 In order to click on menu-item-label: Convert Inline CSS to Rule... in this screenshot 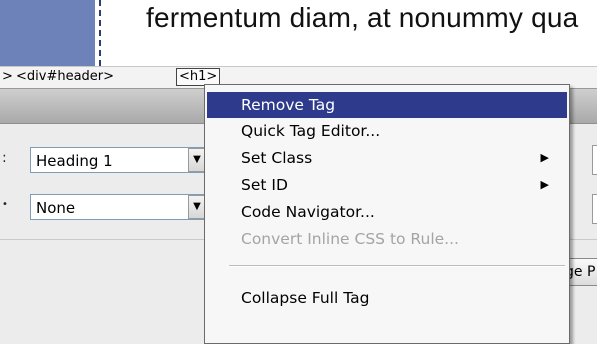, I will do `click(350, 239)`.